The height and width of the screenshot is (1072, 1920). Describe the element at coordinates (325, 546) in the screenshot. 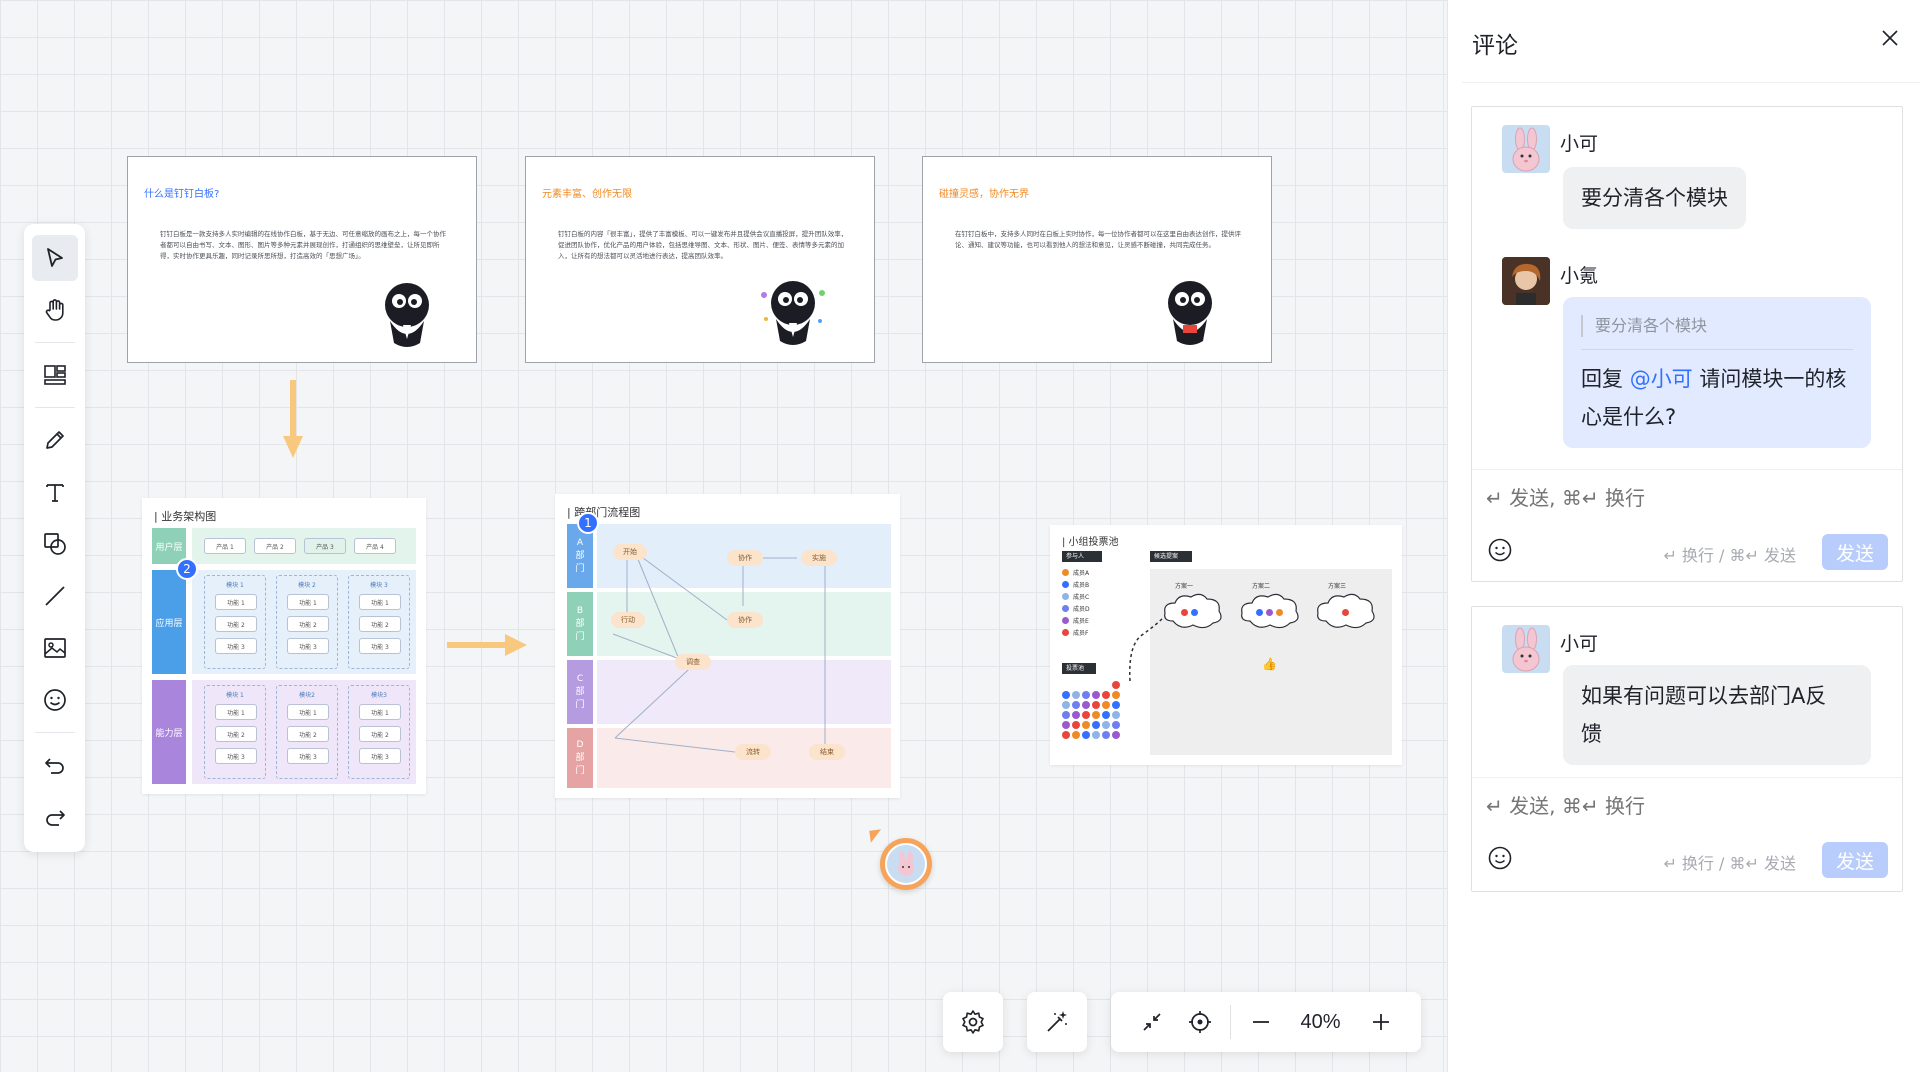

I see `product-box: 产品 3` at that location.